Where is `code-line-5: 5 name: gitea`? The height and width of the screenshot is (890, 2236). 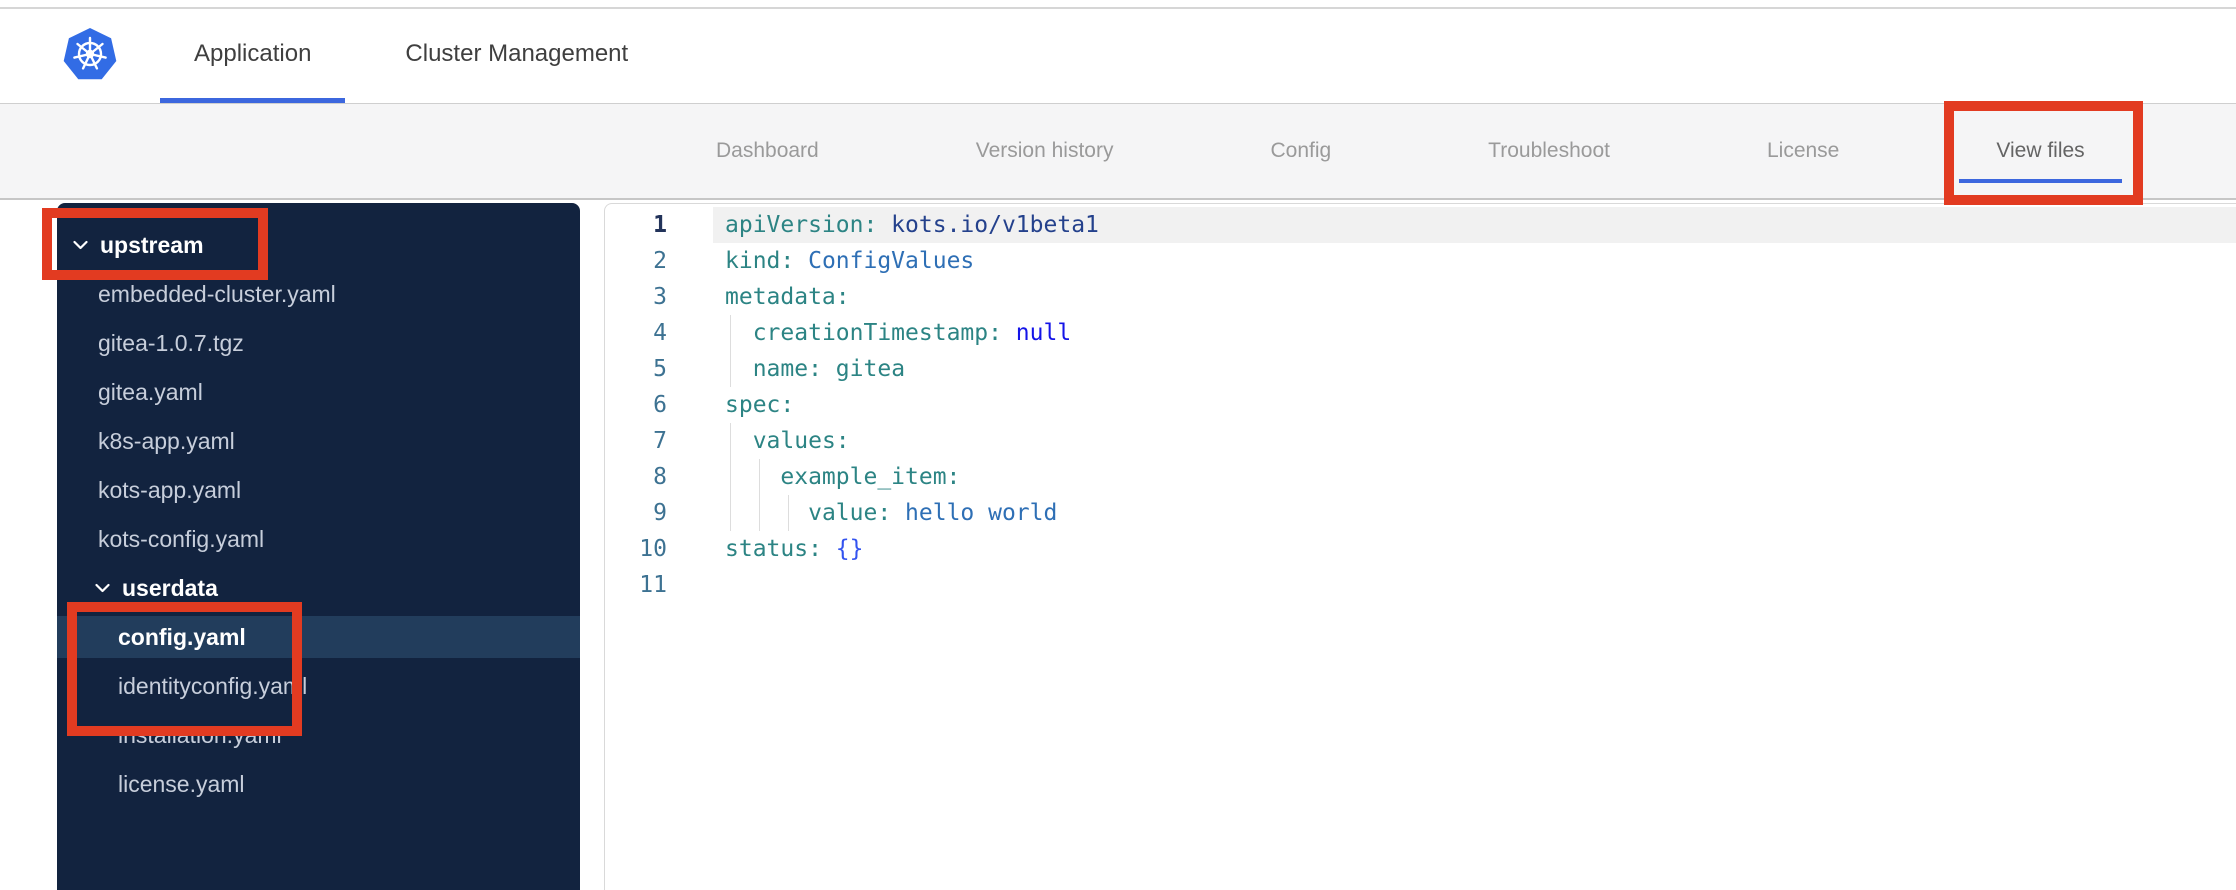
code-line-5: 5 name: gitea is located at coordinates (1420, 369).